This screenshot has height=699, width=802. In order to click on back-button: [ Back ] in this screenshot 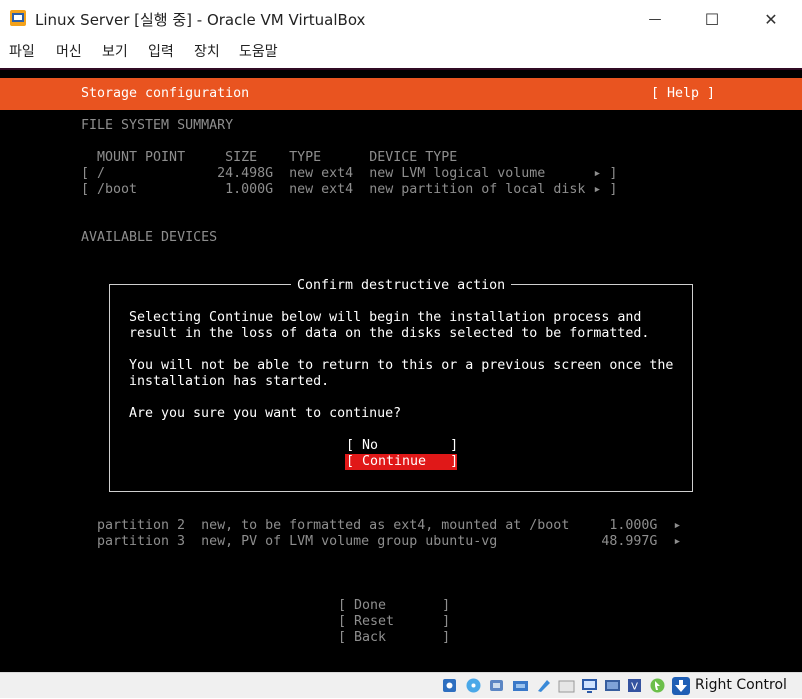, I will do `click(394, 638)`.